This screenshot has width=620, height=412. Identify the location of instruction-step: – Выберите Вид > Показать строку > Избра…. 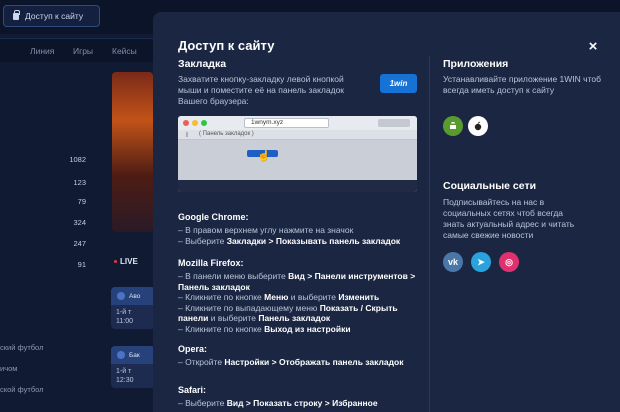
(300, 403).